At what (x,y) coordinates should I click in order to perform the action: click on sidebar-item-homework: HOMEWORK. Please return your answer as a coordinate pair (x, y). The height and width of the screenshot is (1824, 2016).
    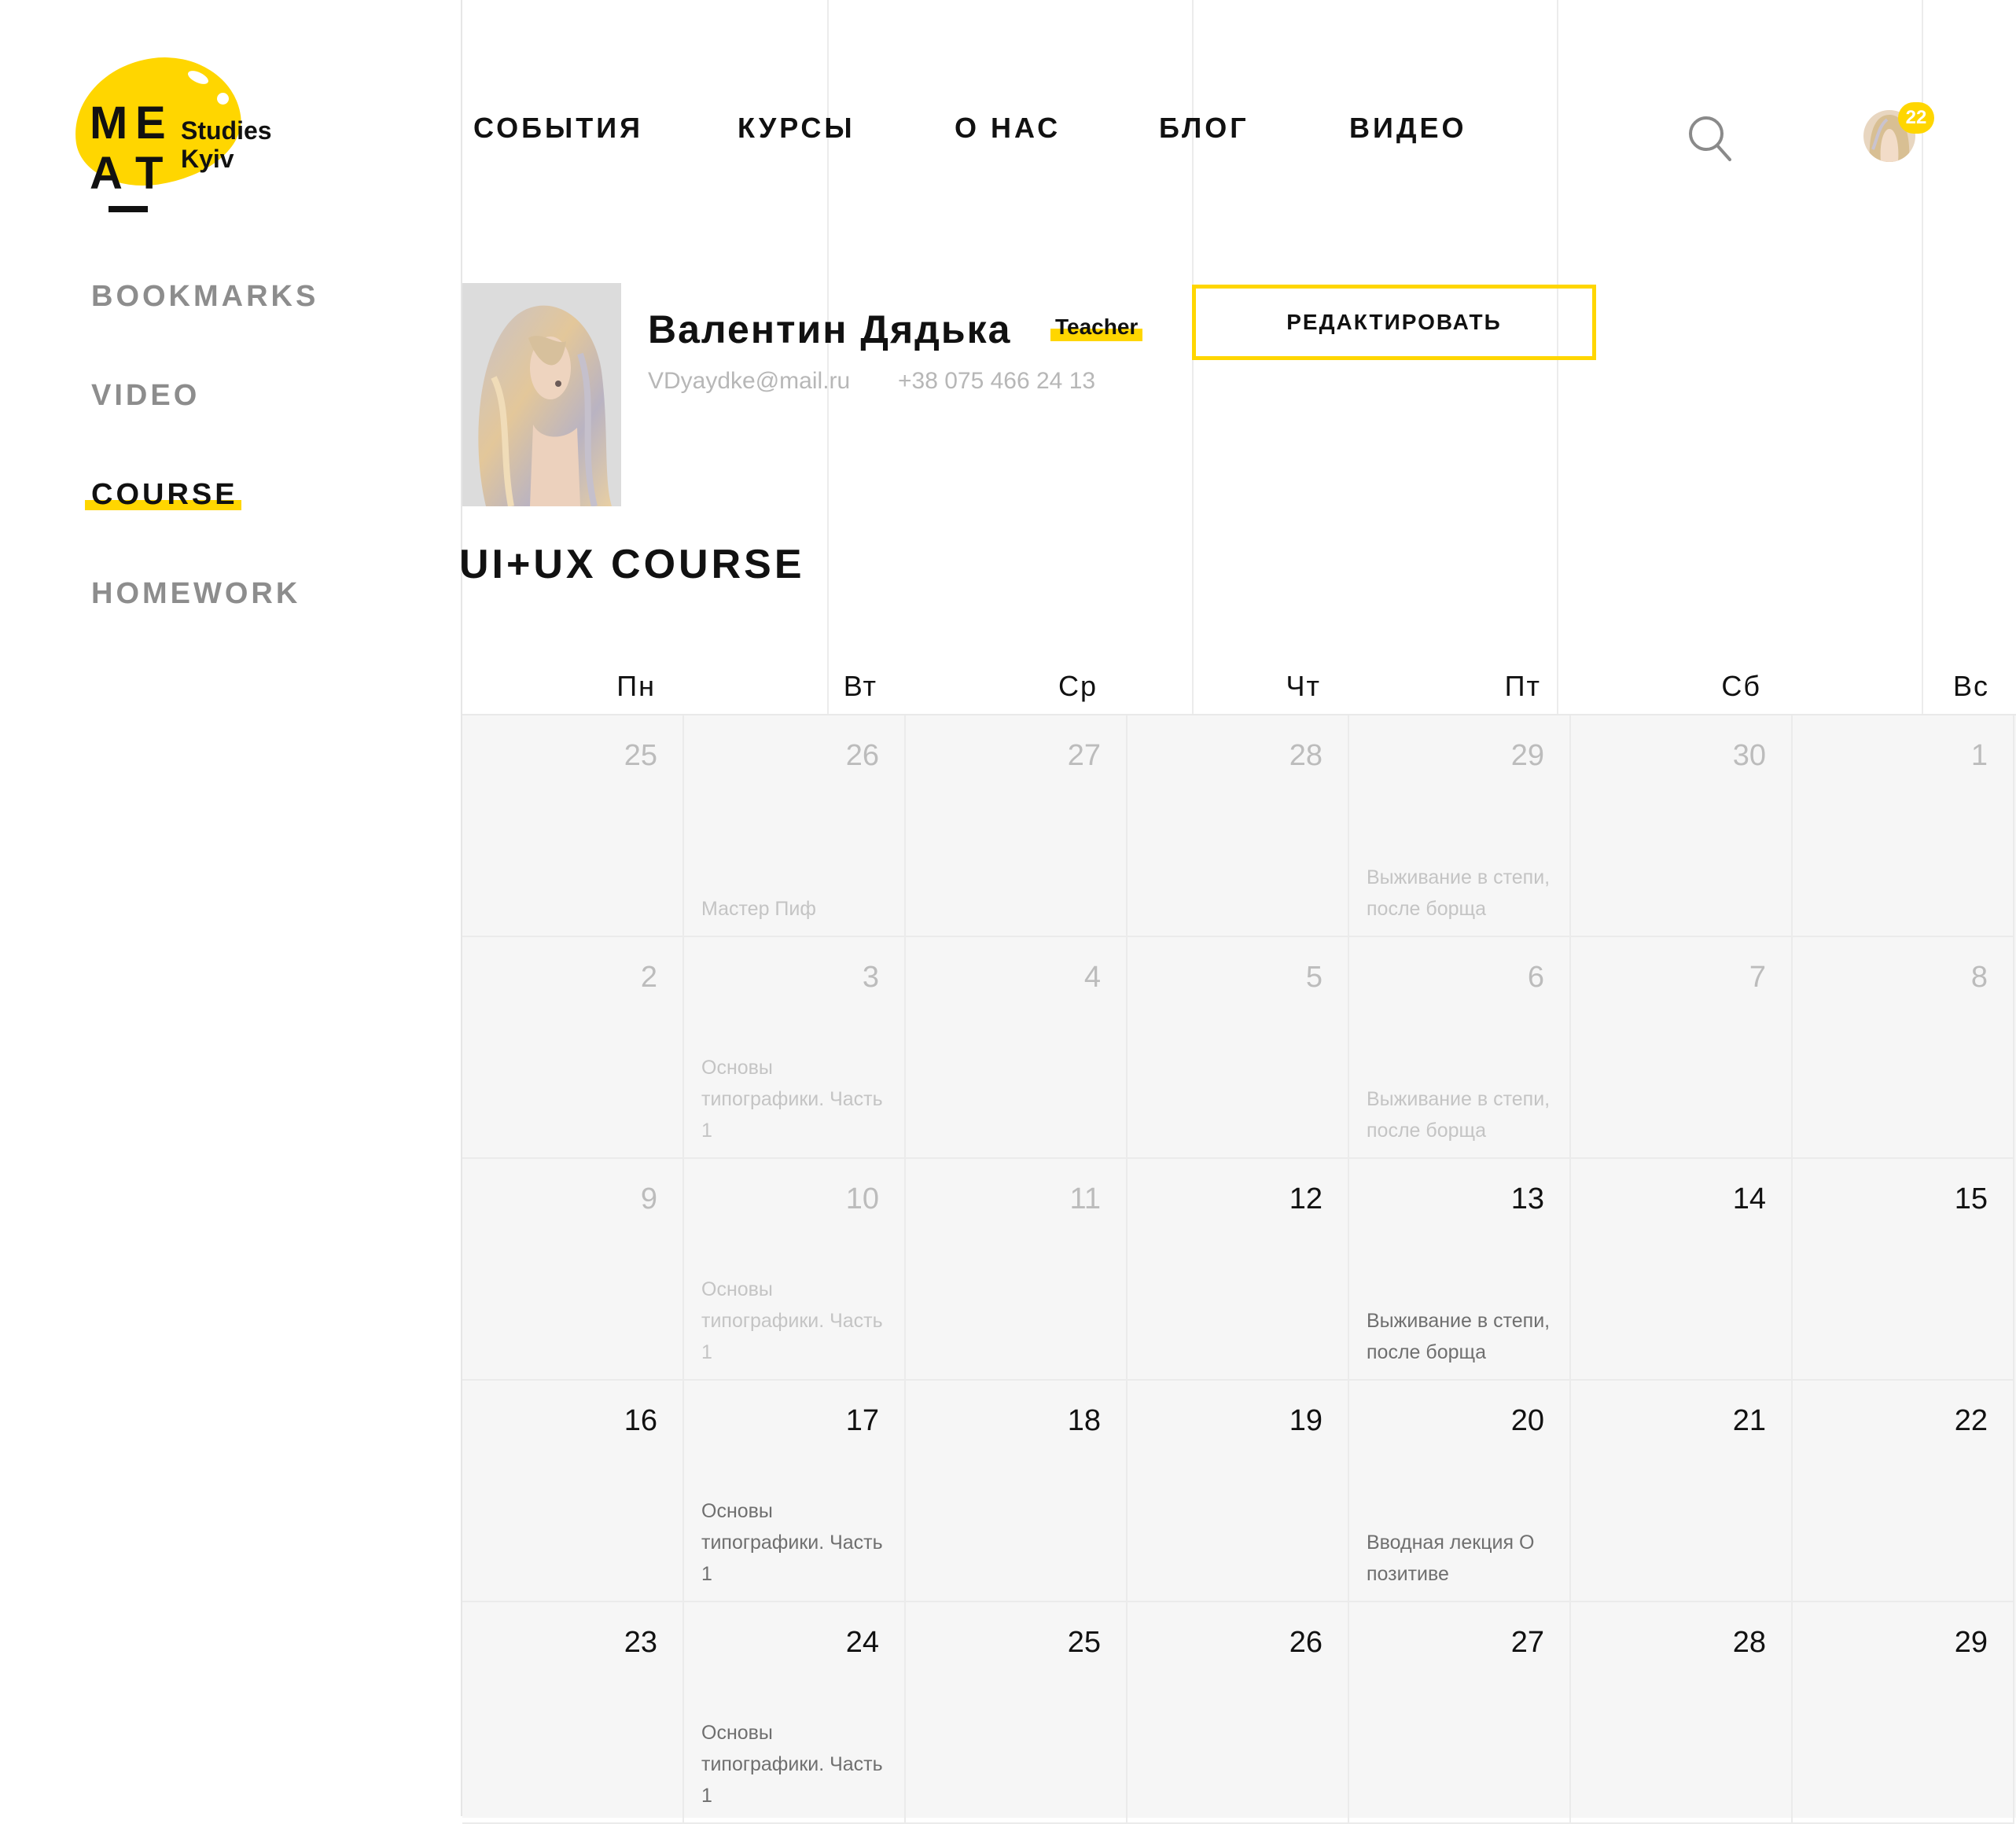
    Looking at the image, I should click on (195, 594).